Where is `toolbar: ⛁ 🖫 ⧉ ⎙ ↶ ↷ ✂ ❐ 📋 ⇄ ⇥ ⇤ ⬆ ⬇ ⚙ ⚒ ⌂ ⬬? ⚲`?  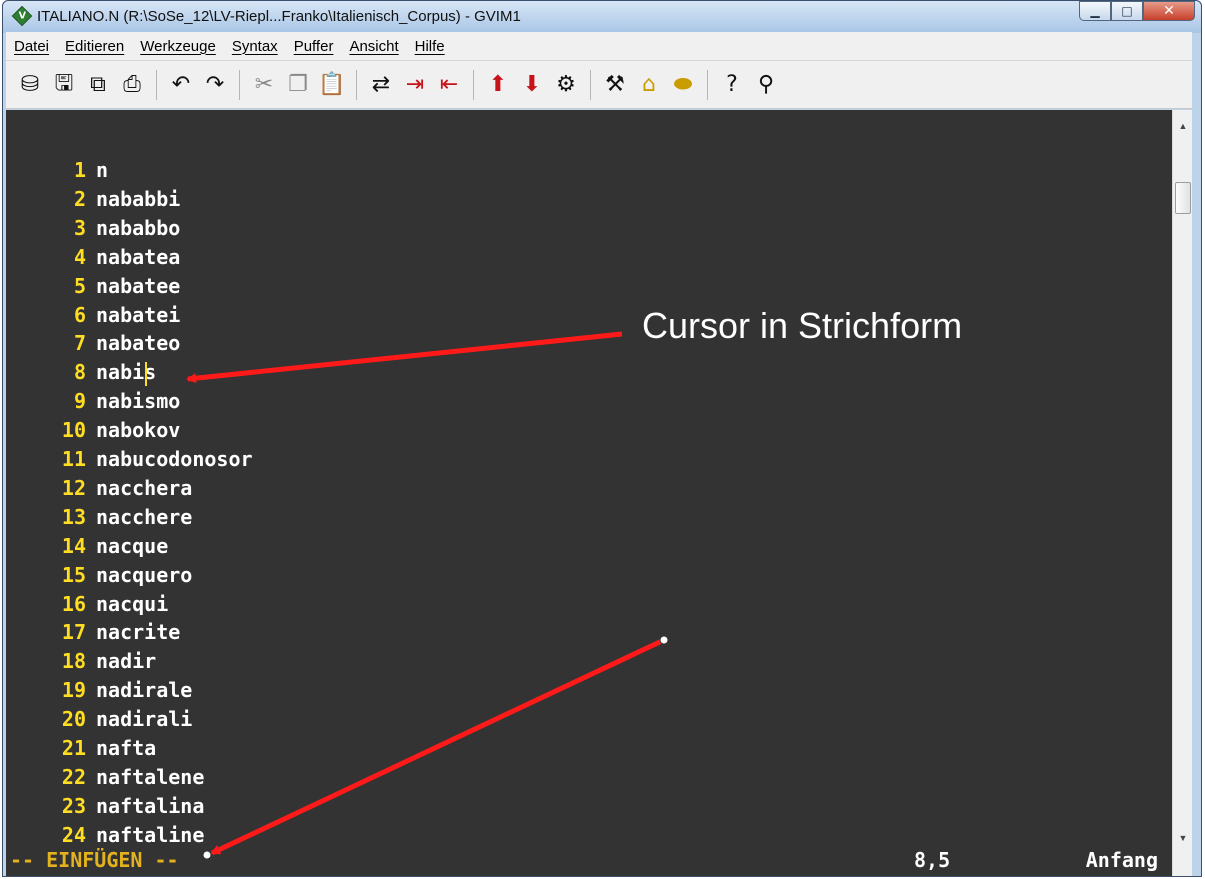
toolbar: ⛁ 🖫 ⧉ ⎙ ↶ ↷ ✂ ❐ 📋 ⇄ ⇥ ⇤ ⬆ ⬇ ⚙ ⚒ ⌂ ⬬? ⚲ is located at coordinates (599, 85).